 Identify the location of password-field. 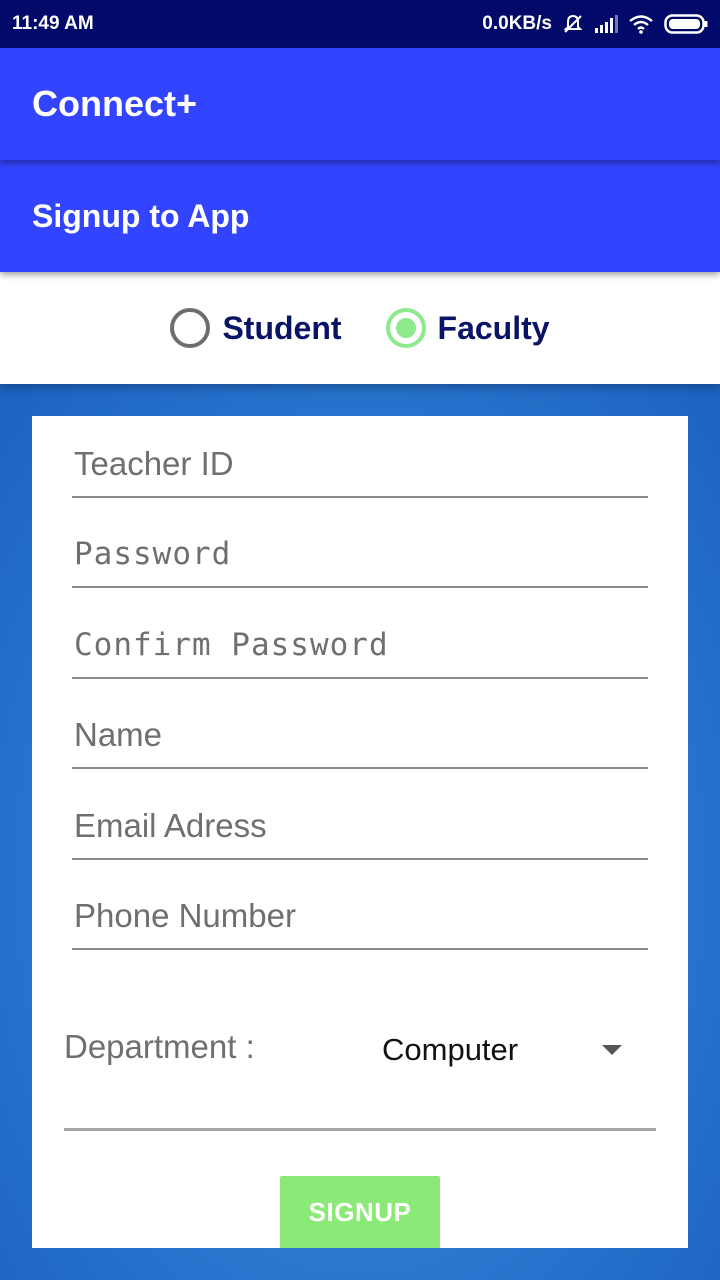
(360, 558).